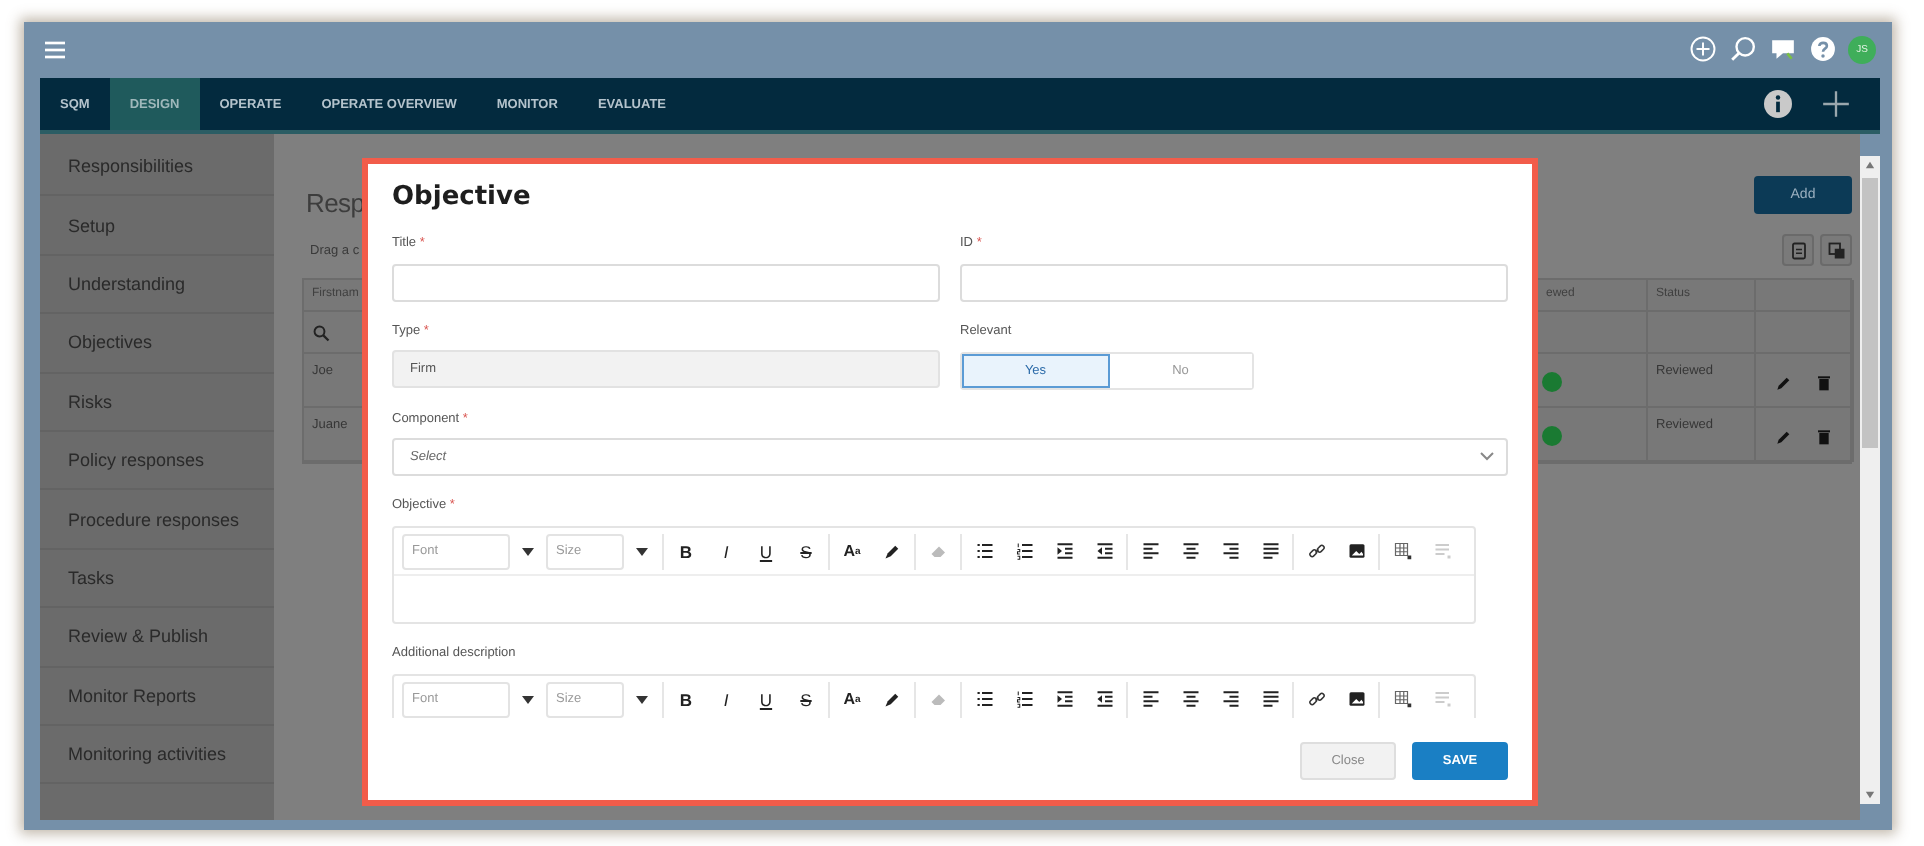 The image size is (1924, 846). What do you see at coordinates (1836, 104) in the screenshot?
I see `plus-icon` at bounding box center [1836, 104].